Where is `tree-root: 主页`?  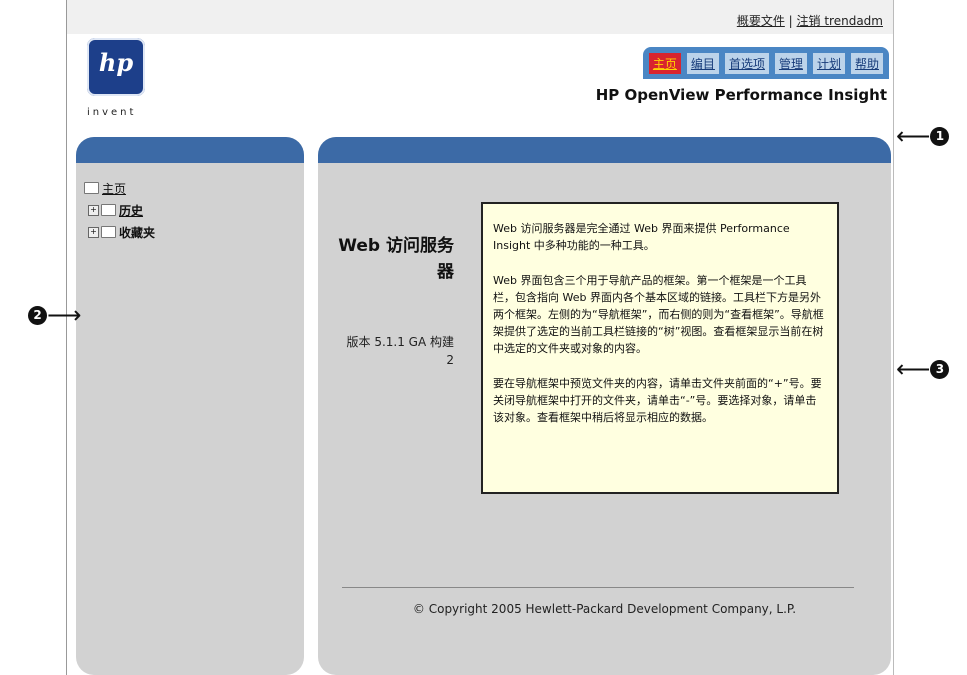 tree-root: 主页 is located at coordinates (119, 188).